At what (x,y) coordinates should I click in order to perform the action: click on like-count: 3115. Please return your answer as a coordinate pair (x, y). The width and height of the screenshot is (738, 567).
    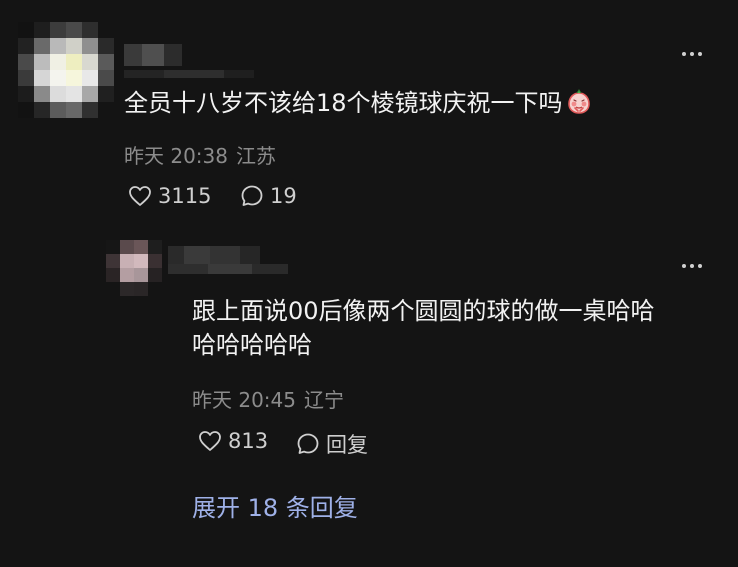
    Looking at the image, I should click on (185, 196).